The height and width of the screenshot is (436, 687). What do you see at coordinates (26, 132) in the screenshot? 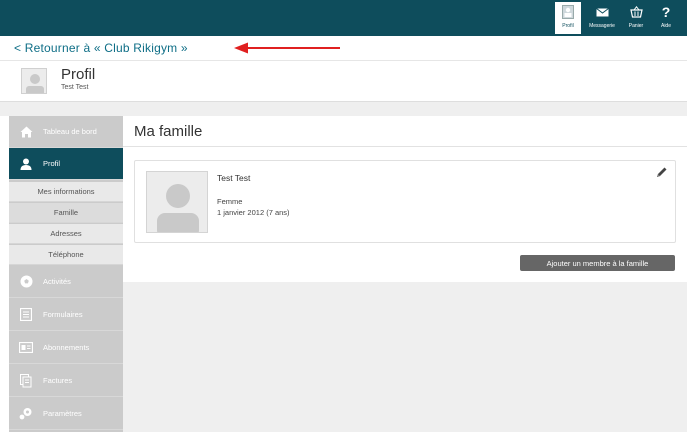
I see `home-icon` at bounding box center [26, 132].